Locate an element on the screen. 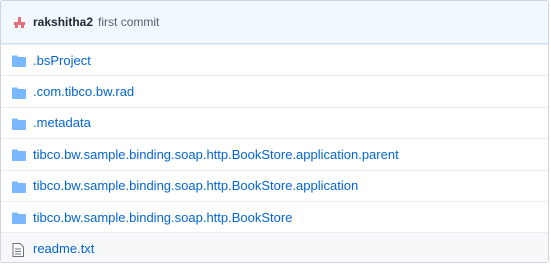  file-link: readme.txt is located at coordinates (63, 248).